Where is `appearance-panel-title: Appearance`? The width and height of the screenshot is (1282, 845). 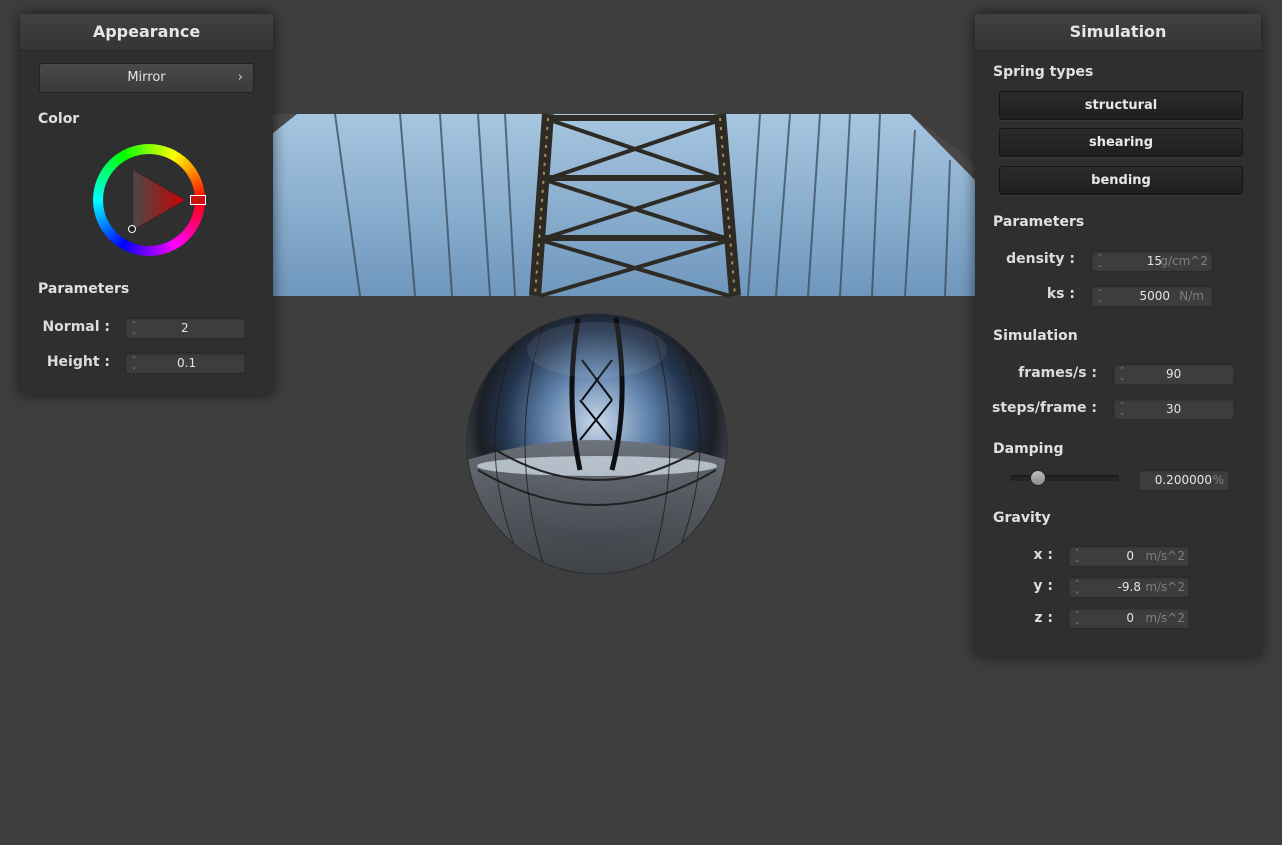 appearance-panel-title: Appearance is located at coordinates (146, 32).